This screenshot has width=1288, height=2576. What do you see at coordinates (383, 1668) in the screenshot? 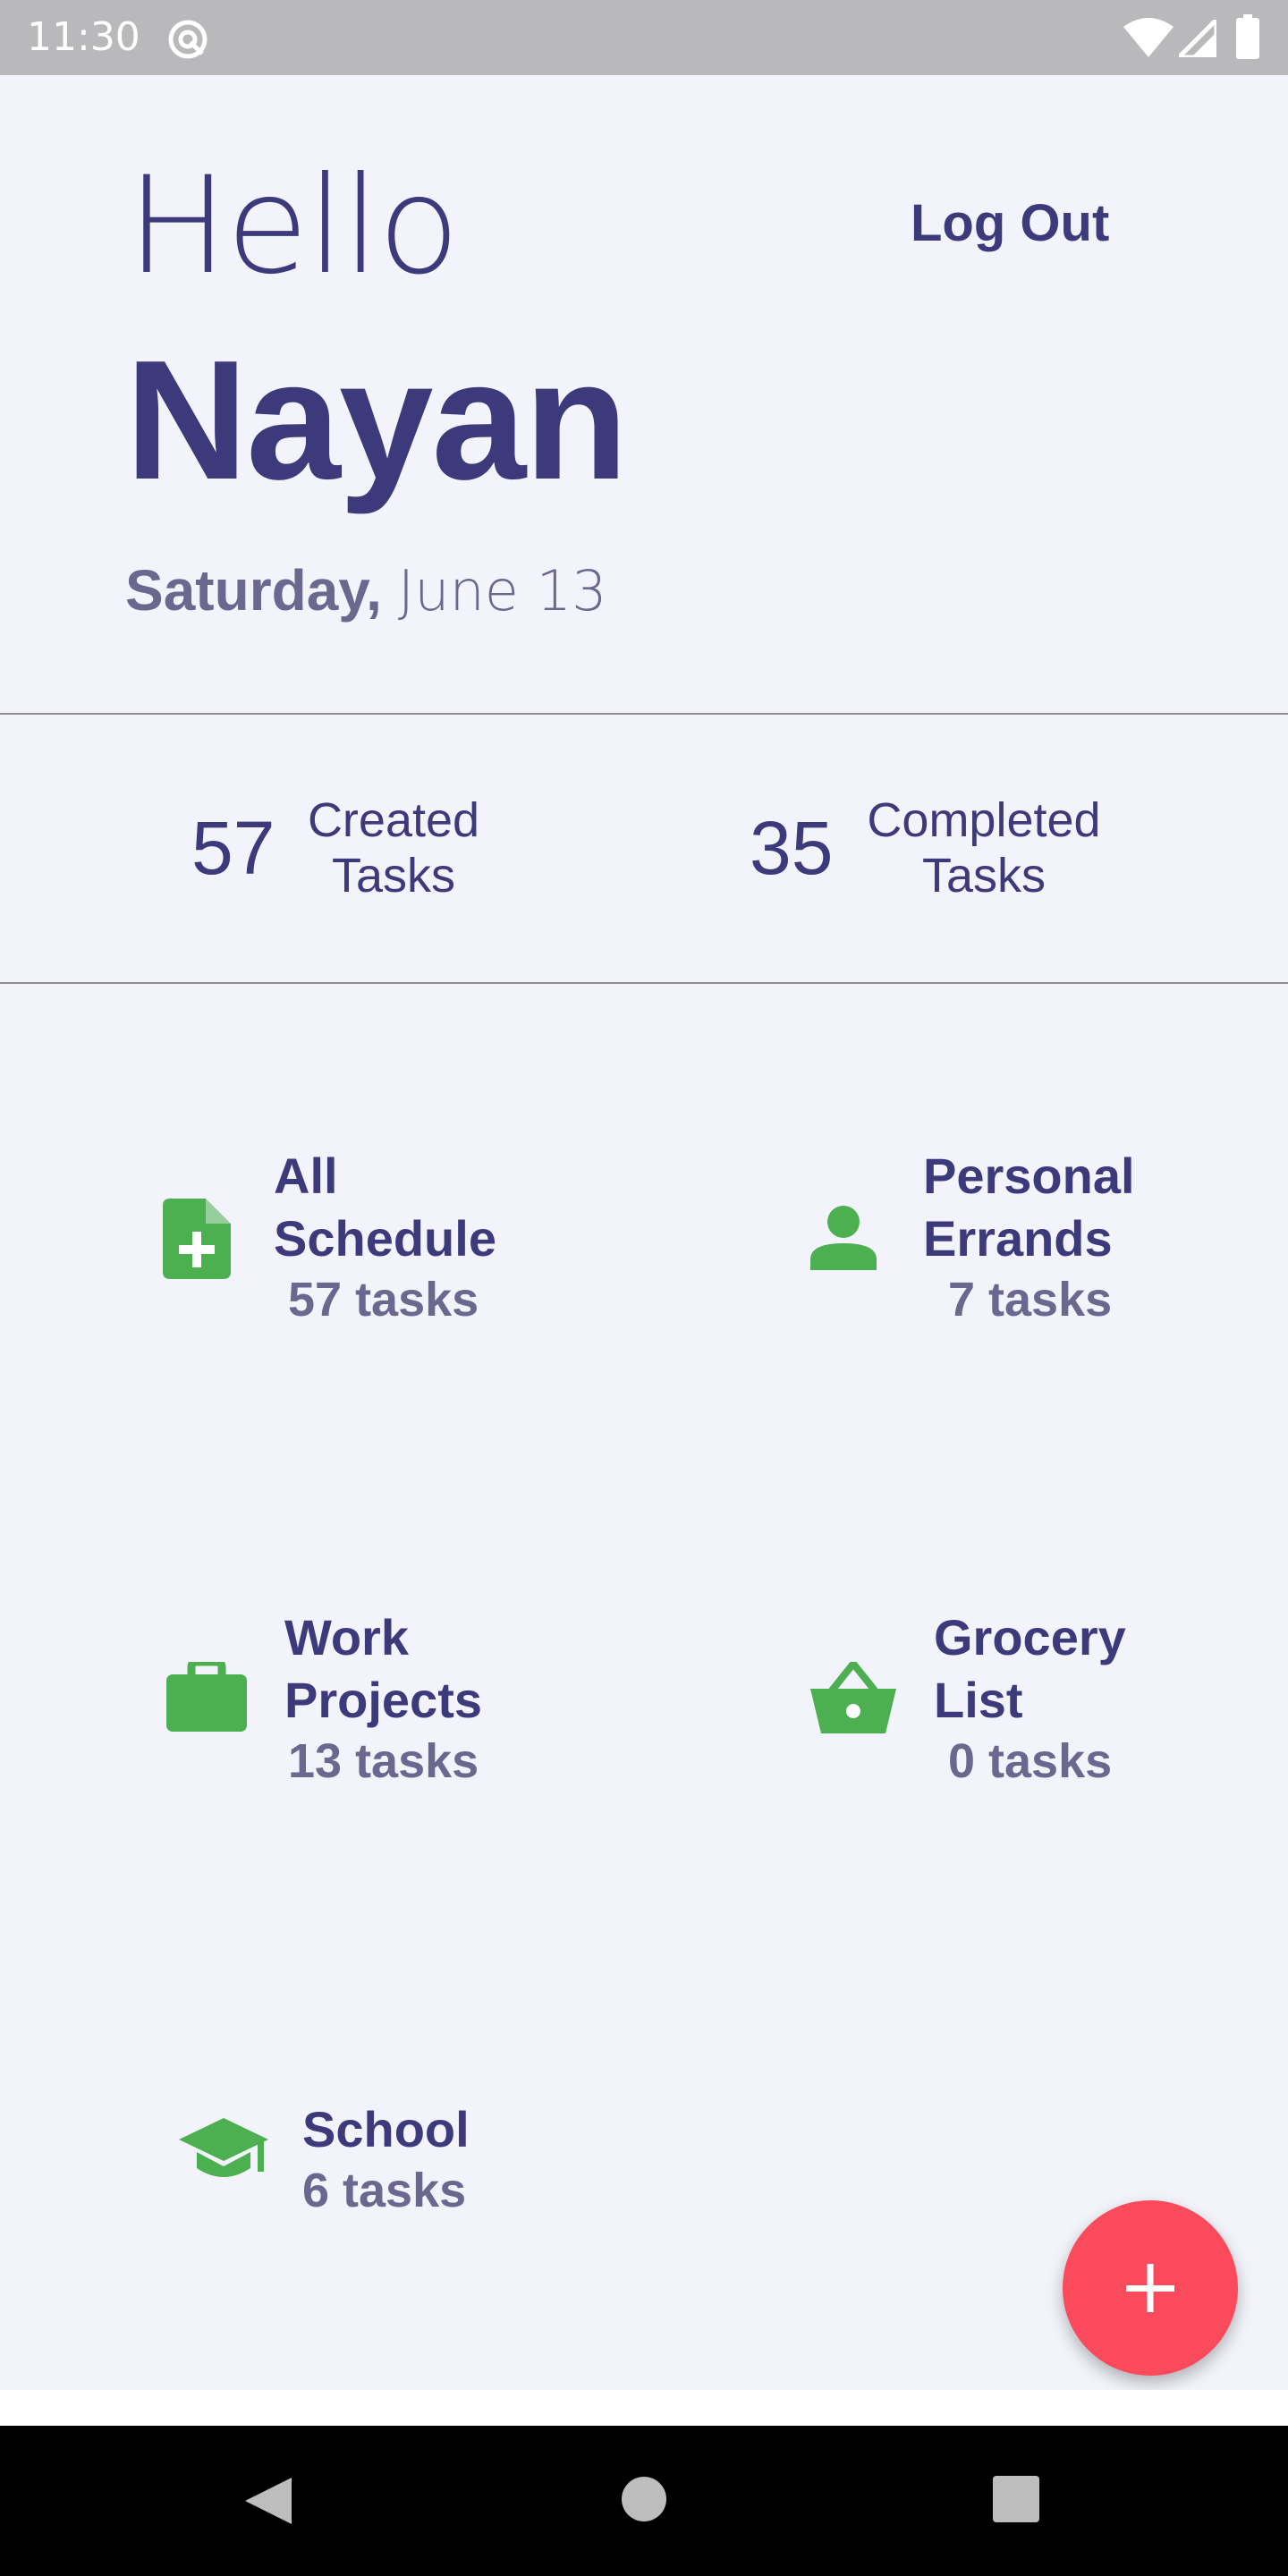
I see `category-title: Work Projects` at bounding box center [383, 1668].